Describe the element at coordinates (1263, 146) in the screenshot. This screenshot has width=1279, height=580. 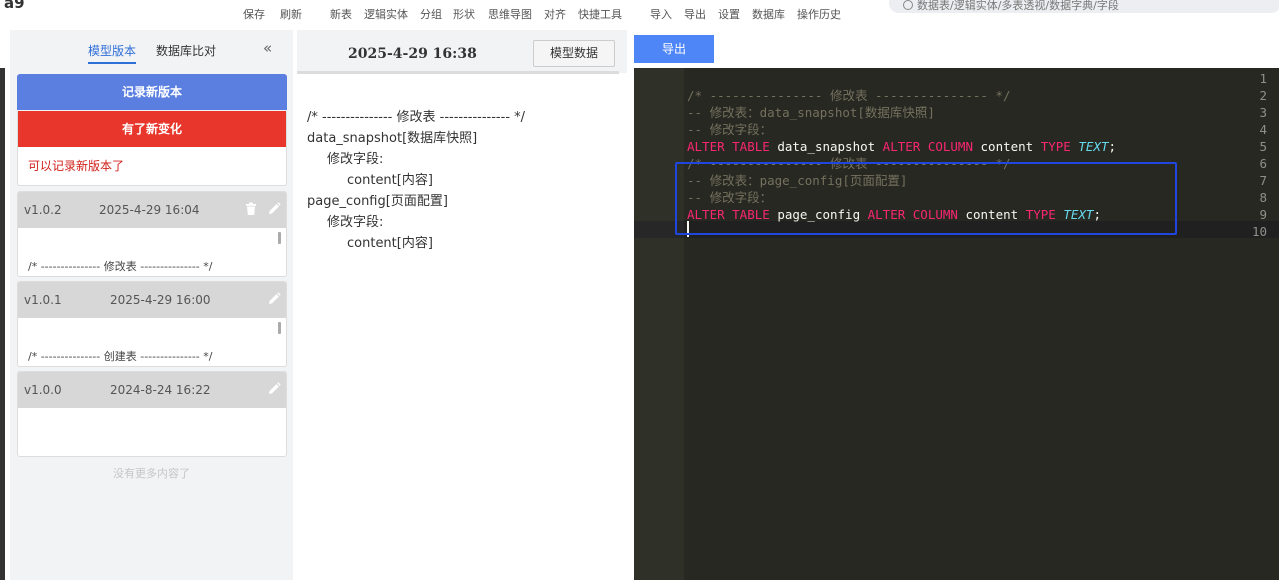
I see `line-number: 5` at that location.